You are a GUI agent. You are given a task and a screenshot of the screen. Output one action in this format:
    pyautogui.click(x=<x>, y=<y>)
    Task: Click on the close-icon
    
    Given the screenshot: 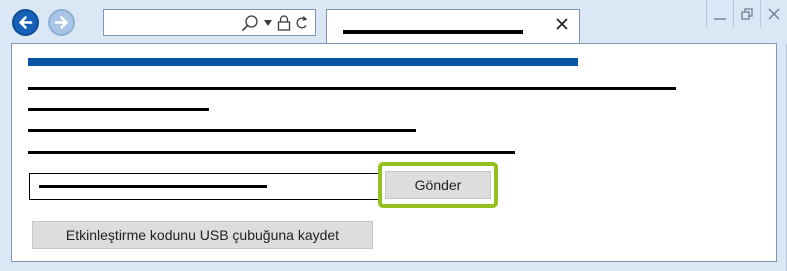 What is the action you would take?
    pyautogui.click(x=774, y=13)
    